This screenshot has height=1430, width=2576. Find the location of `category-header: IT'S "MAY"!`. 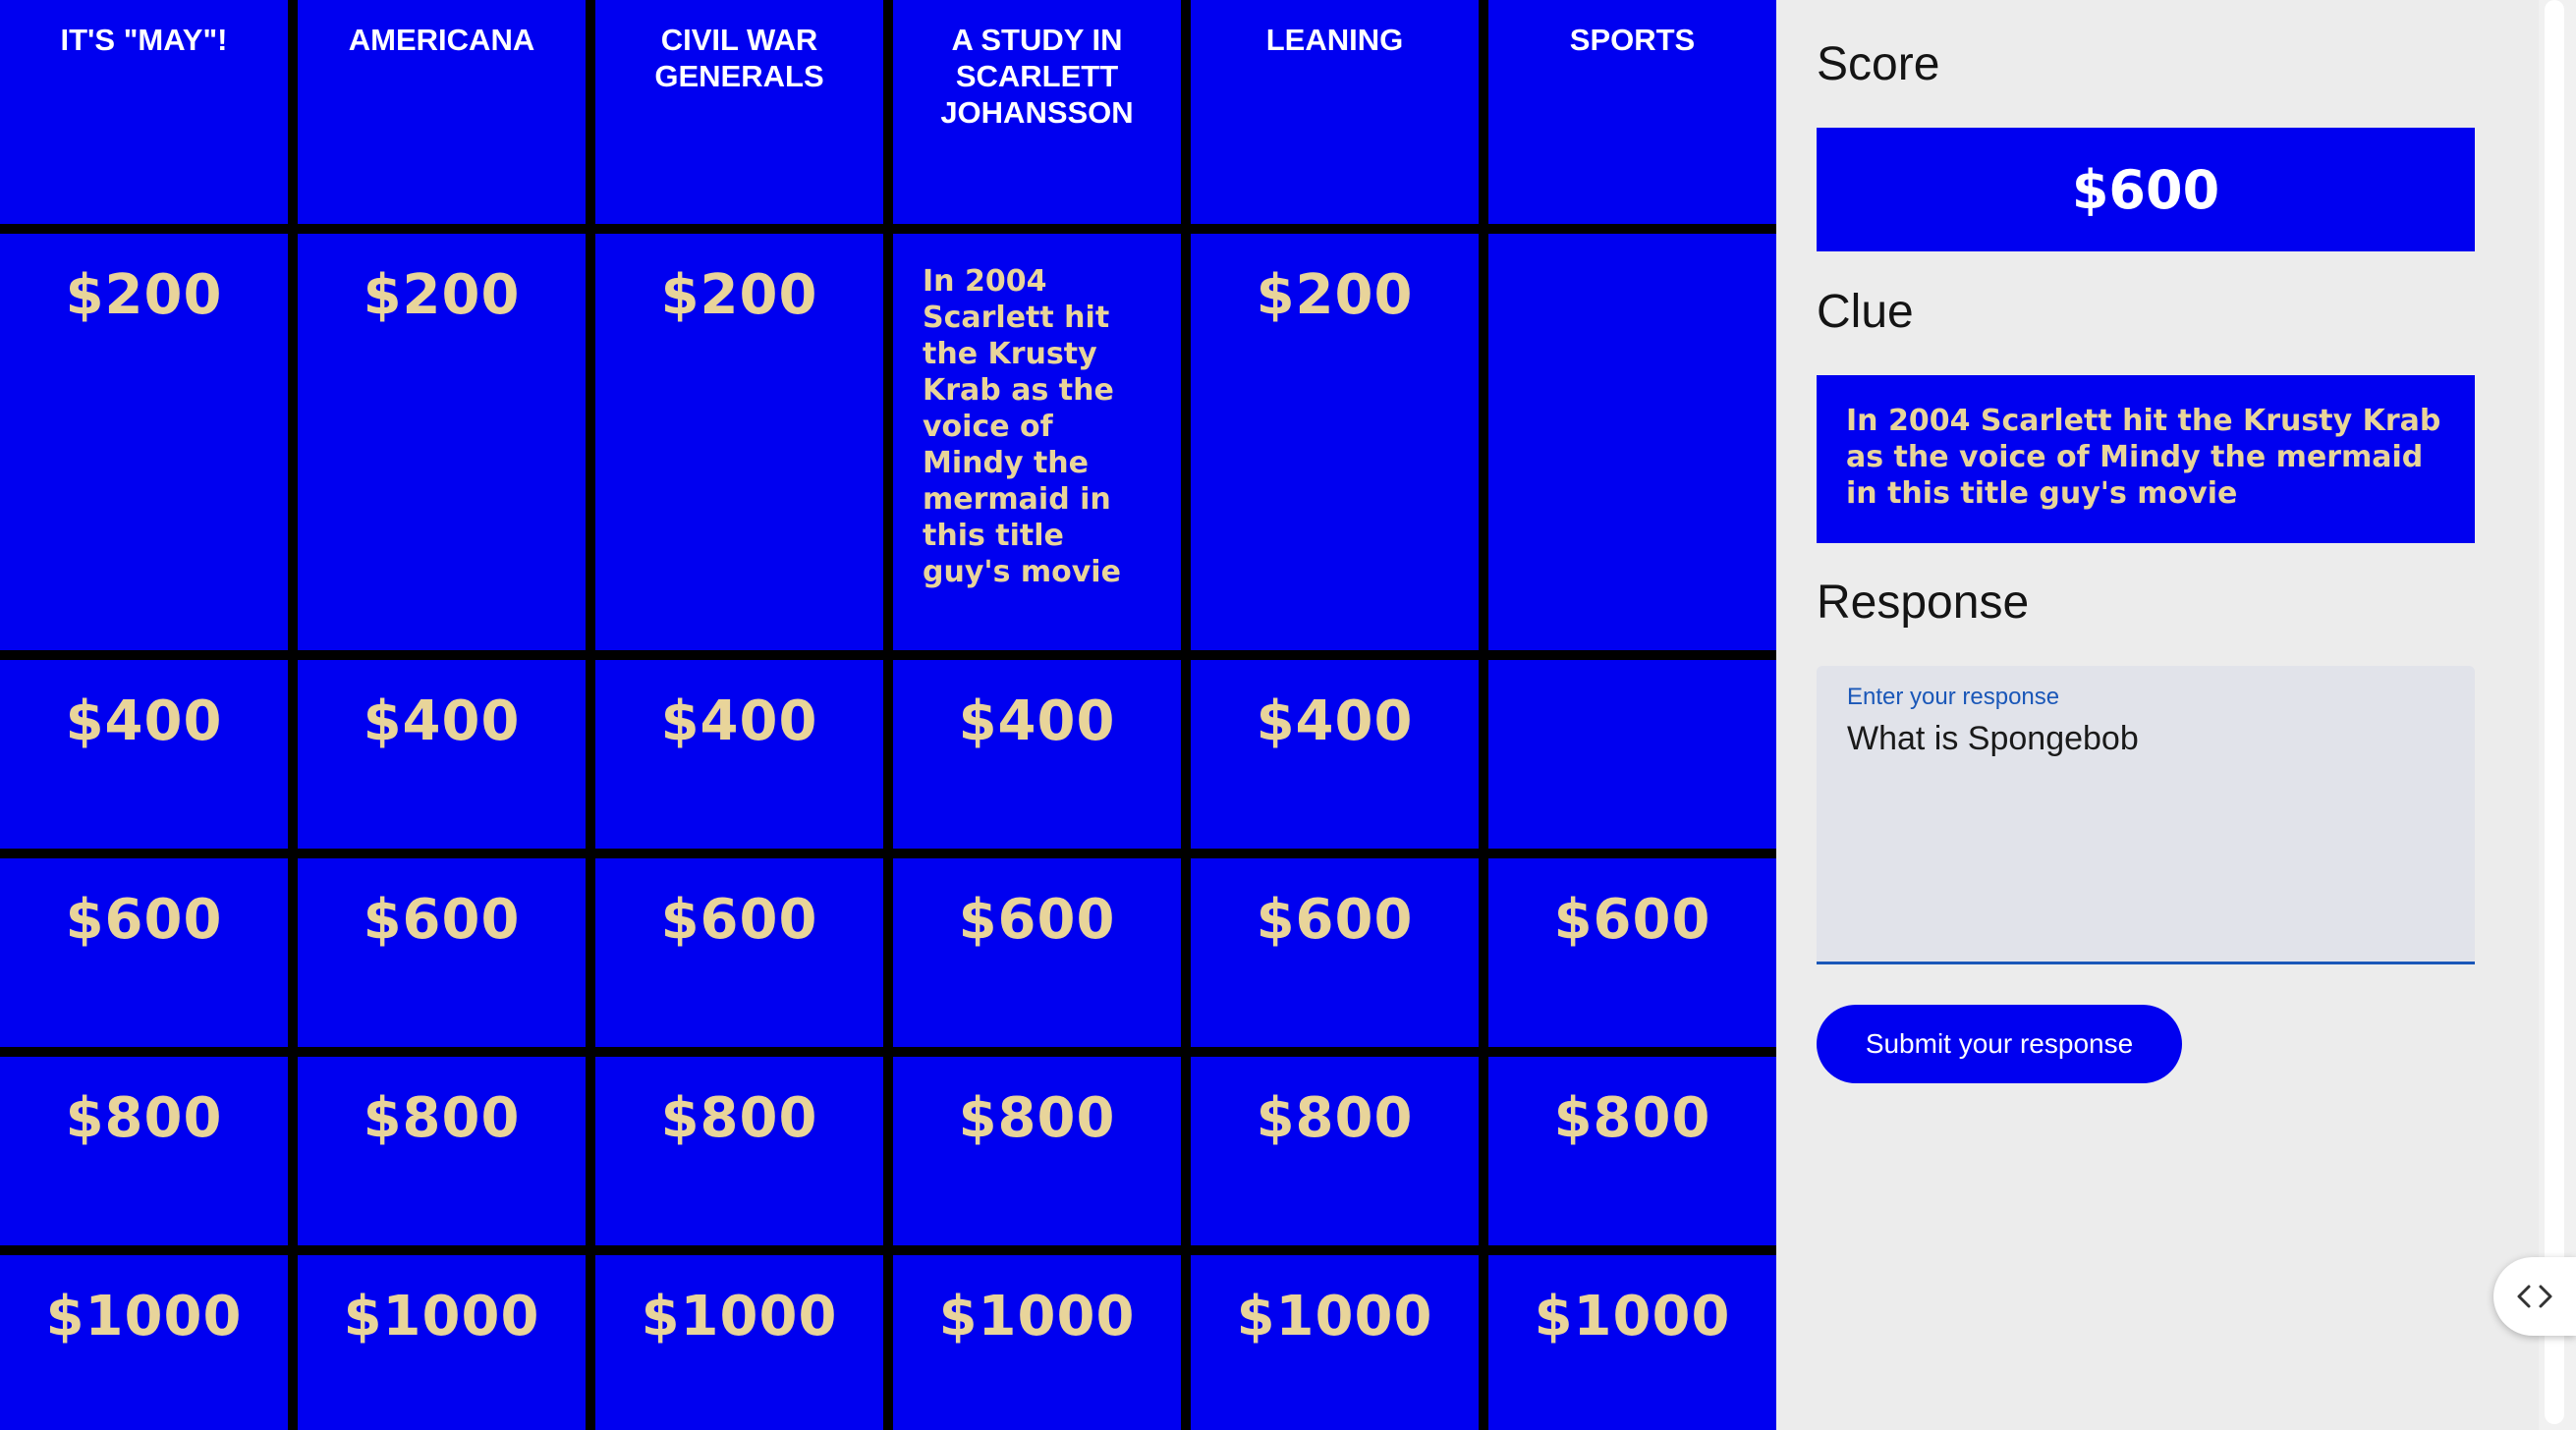

category-header: IT'S "MAY"! is located at coordinates (144, 112).